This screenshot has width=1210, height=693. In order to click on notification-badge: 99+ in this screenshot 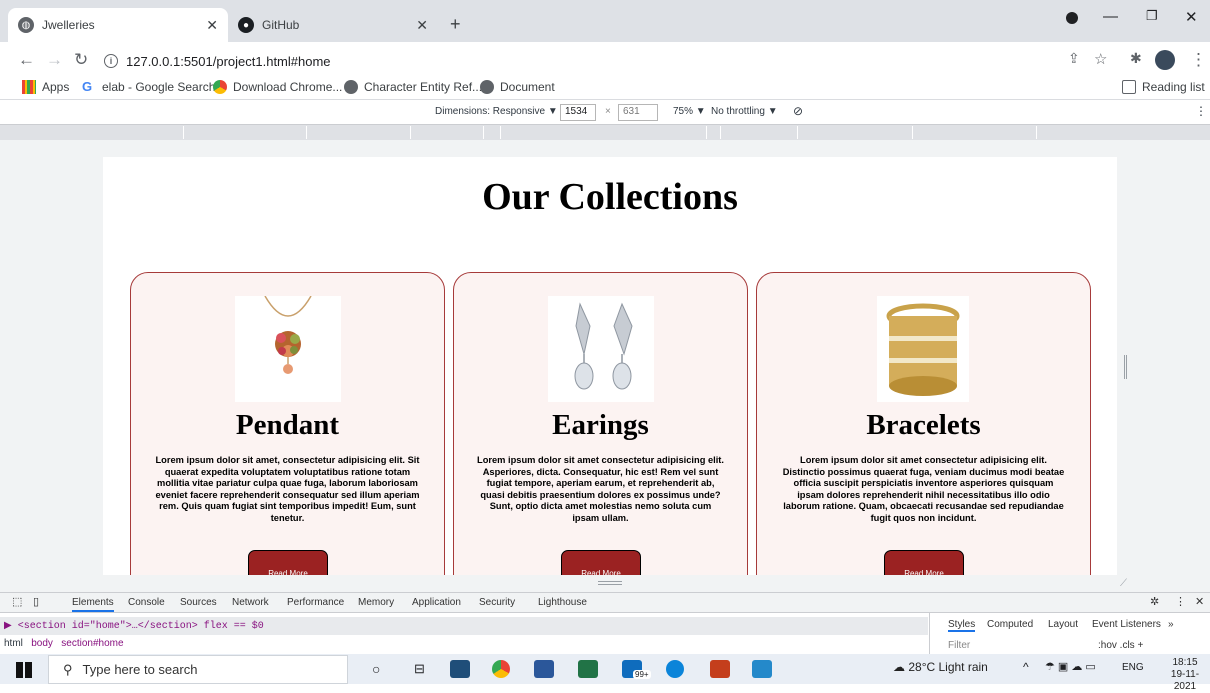, I will do `click(642, 674)`.